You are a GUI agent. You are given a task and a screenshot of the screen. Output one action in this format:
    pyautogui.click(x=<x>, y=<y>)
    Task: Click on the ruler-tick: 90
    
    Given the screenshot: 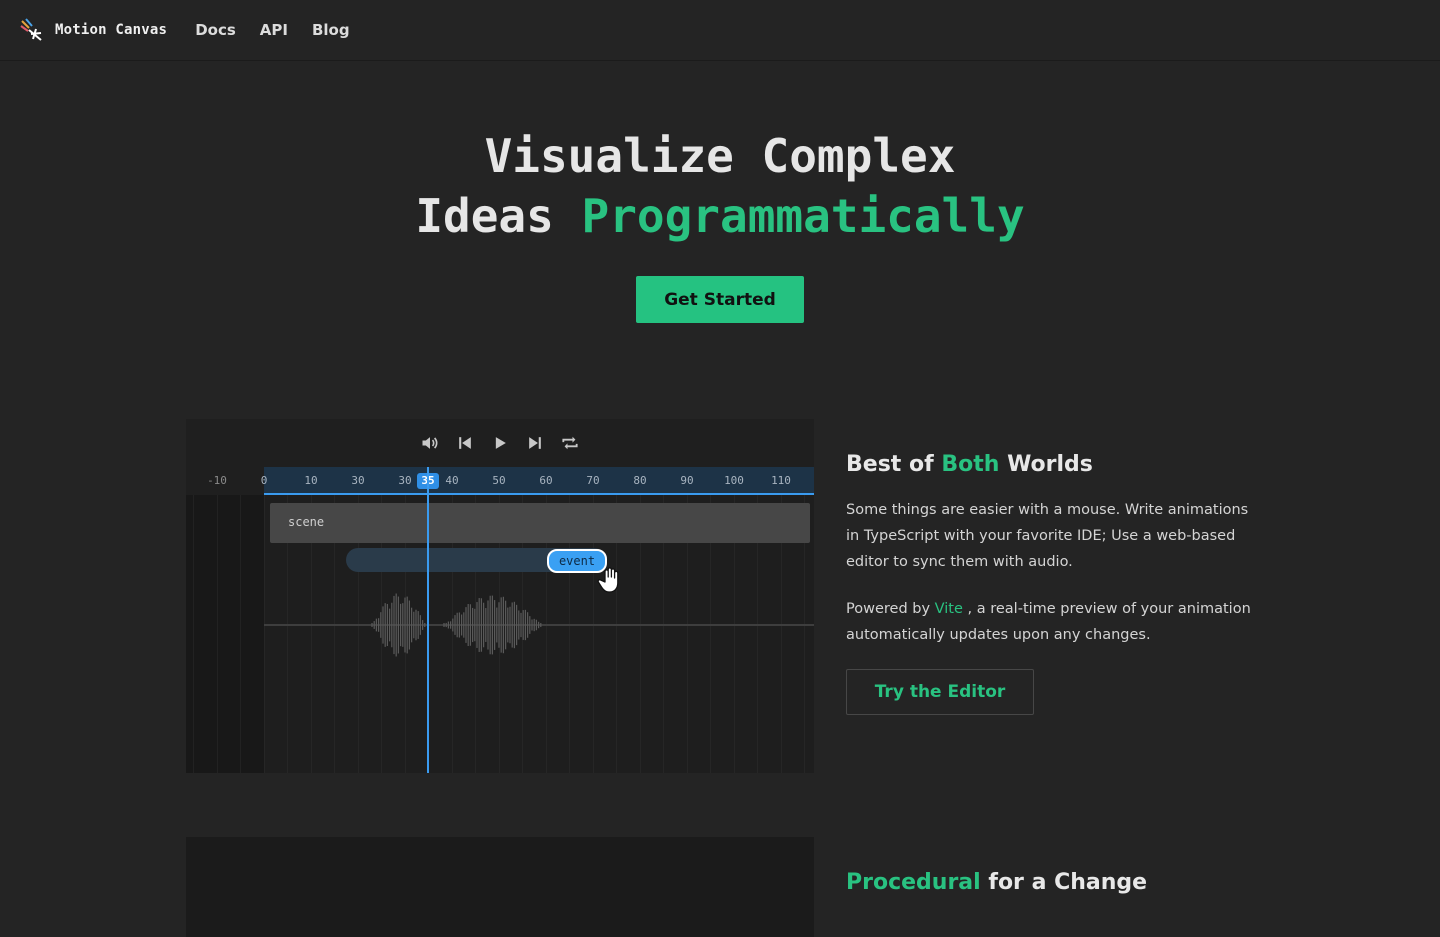 What is the action you would take?
    pyautogui.click(x=687, y=480)
    